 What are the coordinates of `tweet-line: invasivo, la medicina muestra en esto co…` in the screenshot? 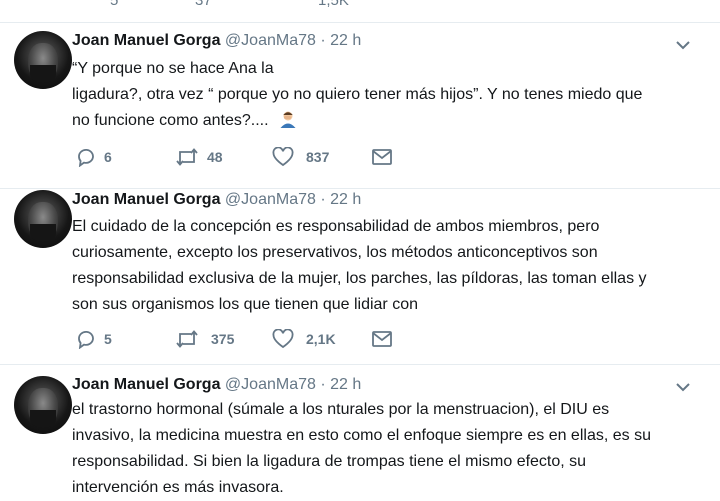 It's located at (361, 435).